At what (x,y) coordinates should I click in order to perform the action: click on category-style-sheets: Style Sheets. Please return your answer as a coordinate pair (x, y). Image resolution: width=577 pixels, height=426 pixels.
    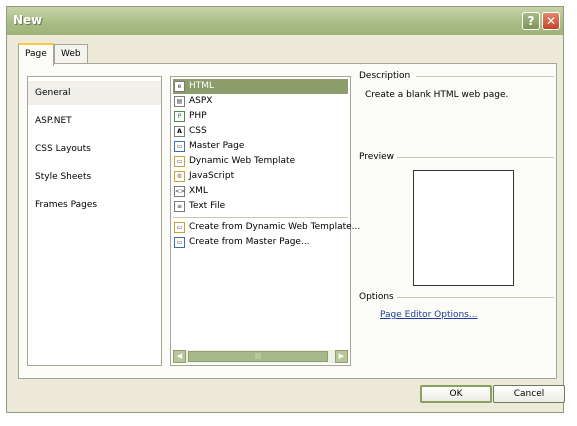
    Looking at the image, I should click on (94, 177).